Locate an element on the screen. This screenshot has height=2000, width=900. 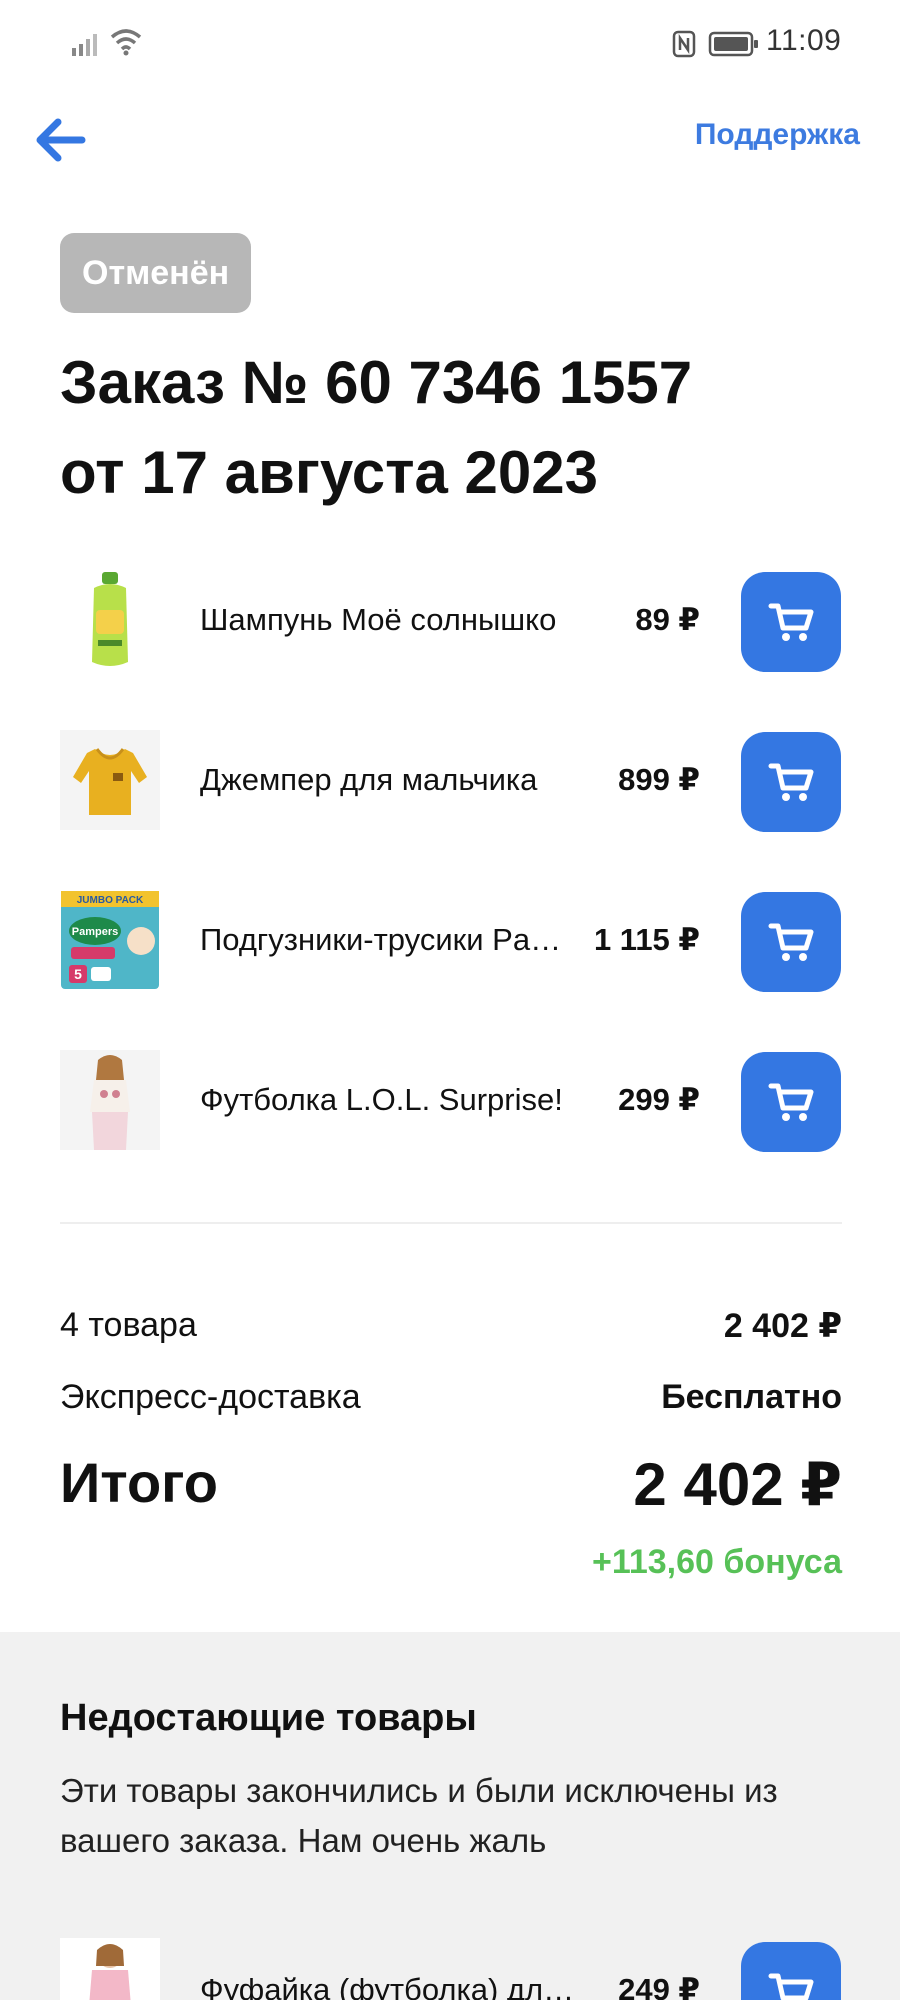
item-thumbnail: JUMBO PACK Pampers 5 is located at coordinates (110, 940).